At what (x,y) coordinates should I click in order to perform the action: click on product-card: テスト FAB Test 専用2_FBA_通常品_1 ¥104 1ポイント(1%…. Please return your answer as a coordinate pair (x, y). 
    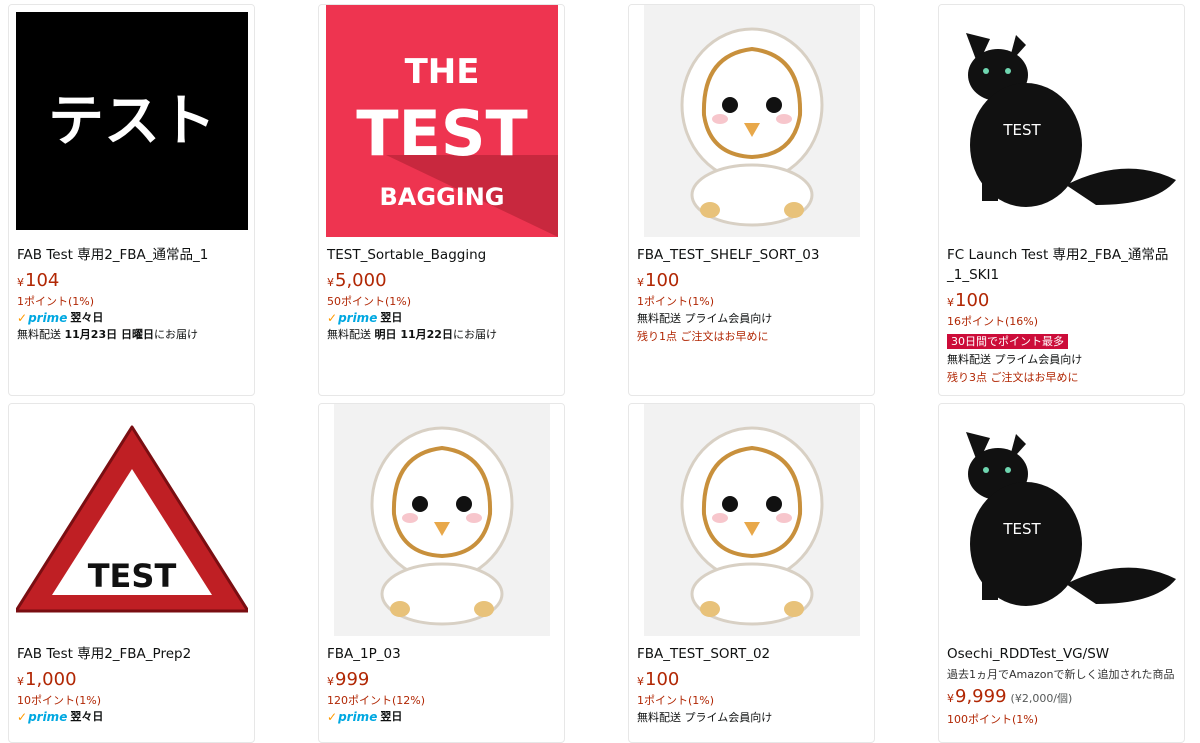
    Looking at the image, I should click on (131, 200).